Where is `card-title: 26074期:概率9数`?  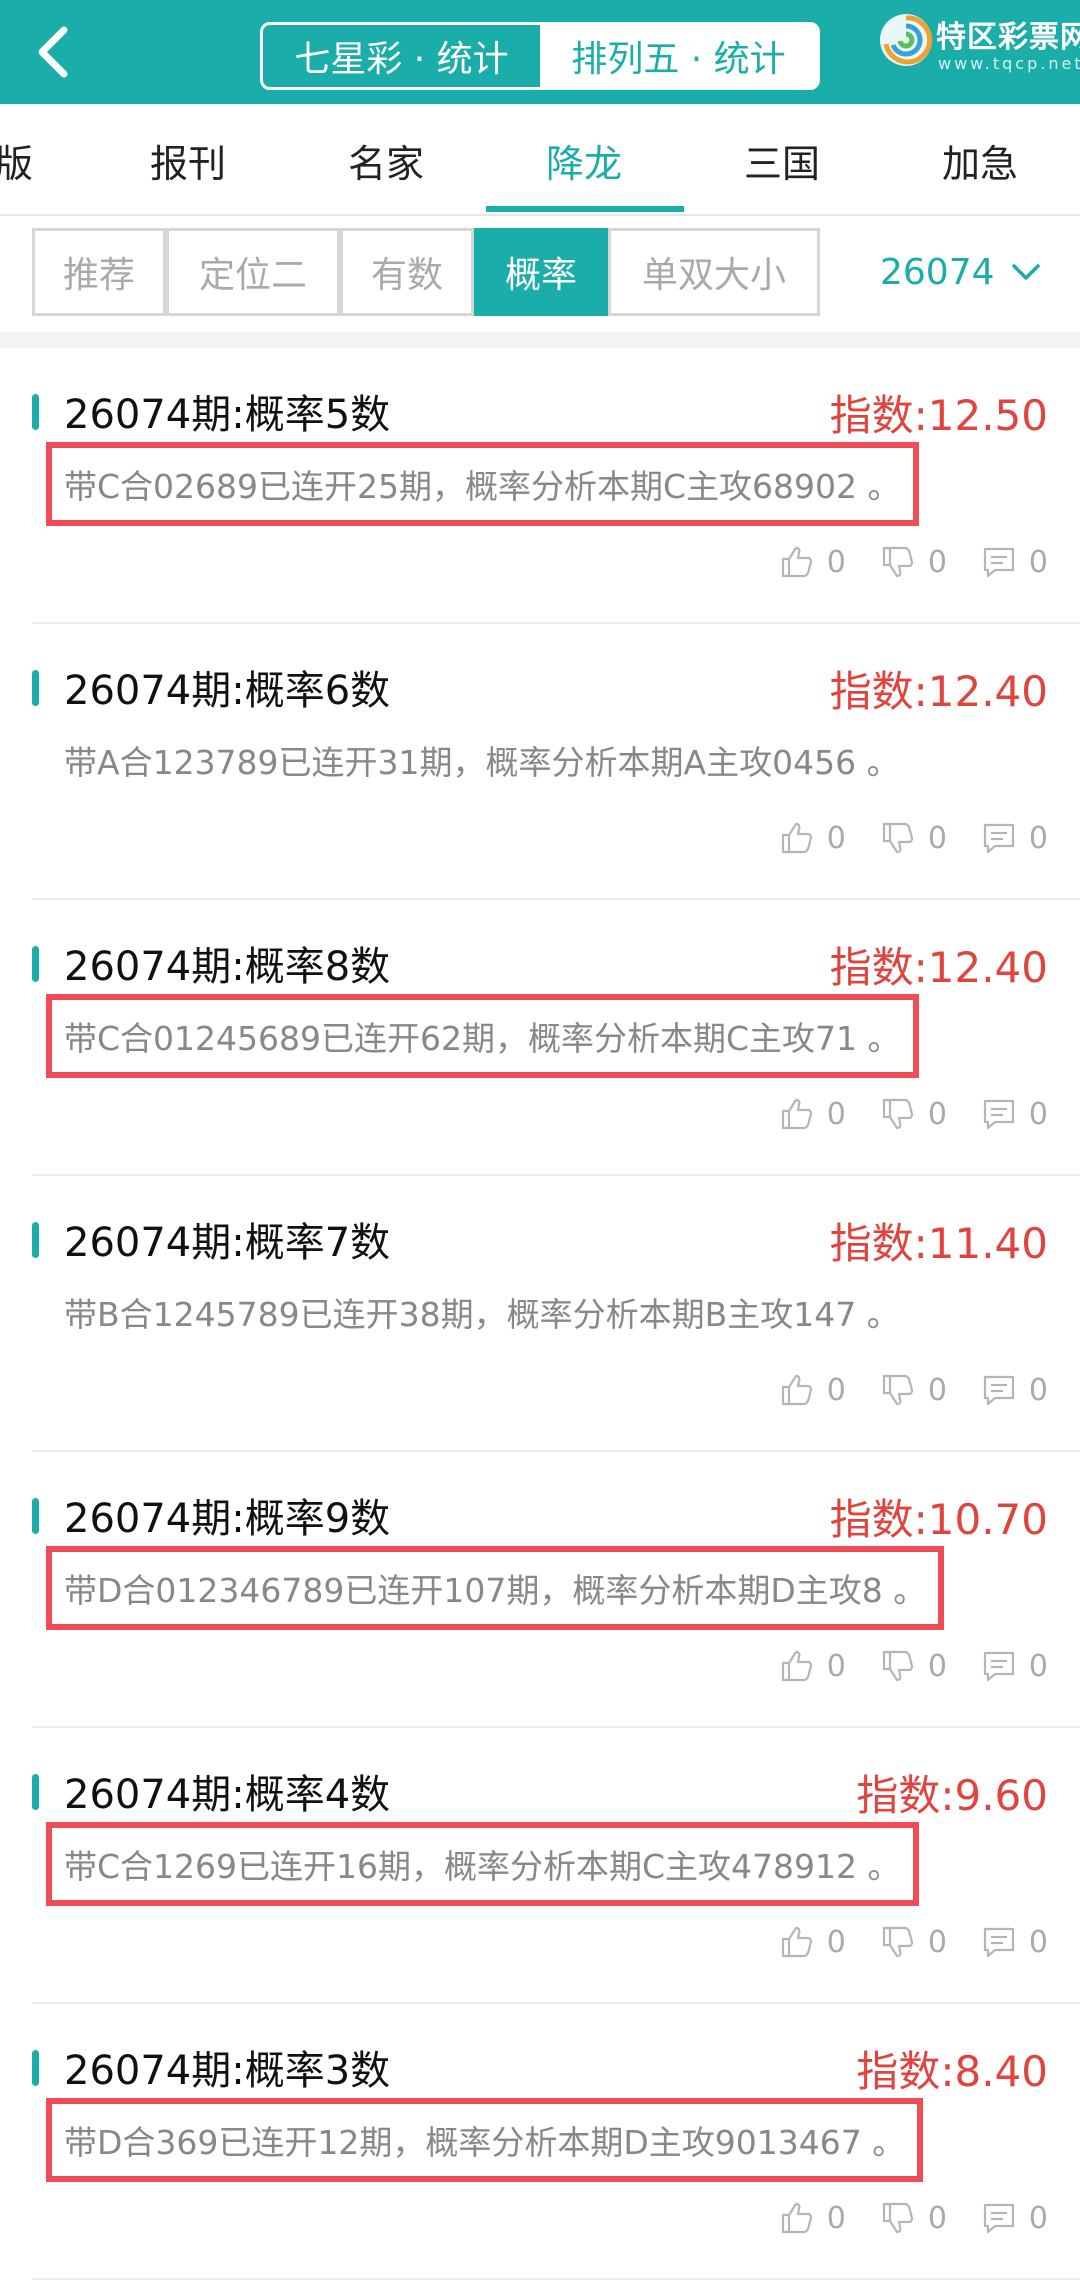 card-title: 26074期:概率9数 is located at coordinates (227, 1519).